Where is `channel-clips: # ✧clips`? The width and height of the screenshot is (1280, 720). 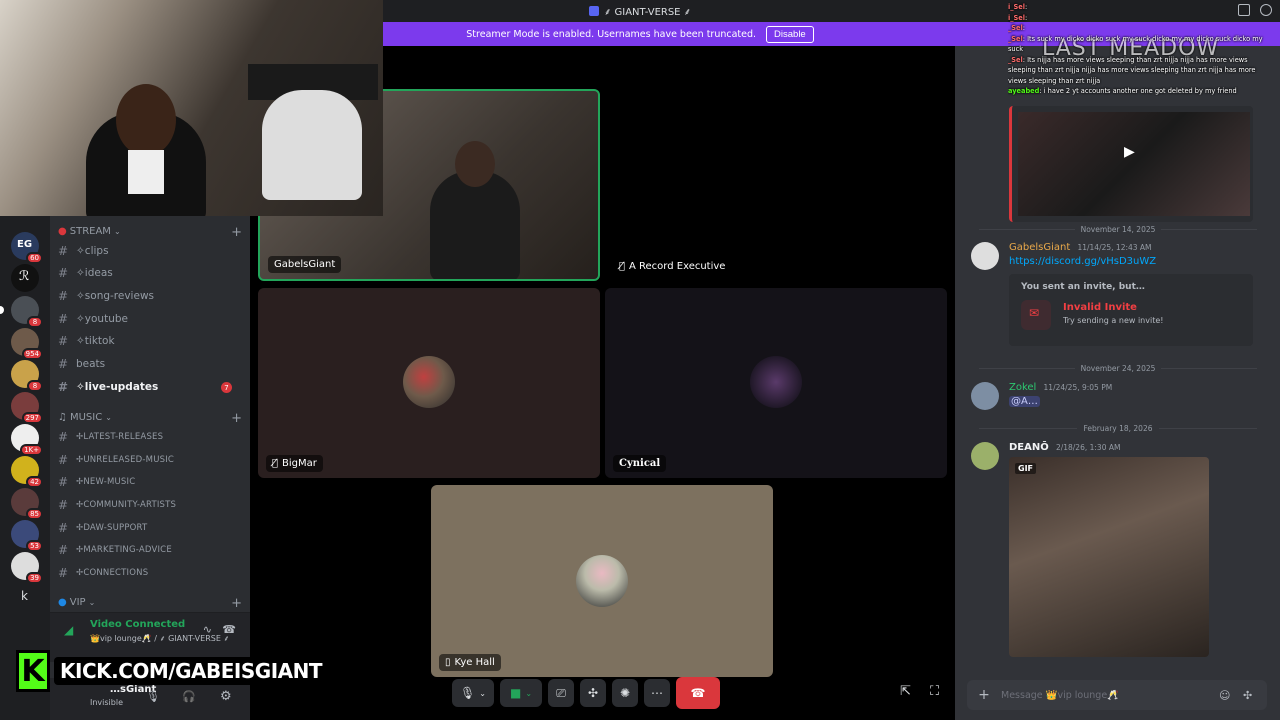
channel-clips: # ✧clips is located at coordinates (150, 251).